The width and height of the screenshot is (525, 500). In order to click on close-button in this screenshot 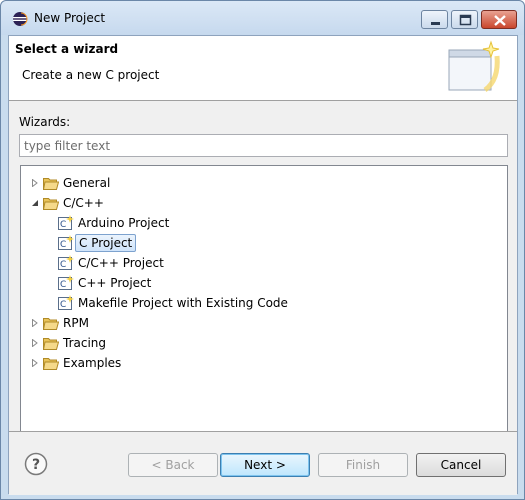, I will do `click(499, 19)`.